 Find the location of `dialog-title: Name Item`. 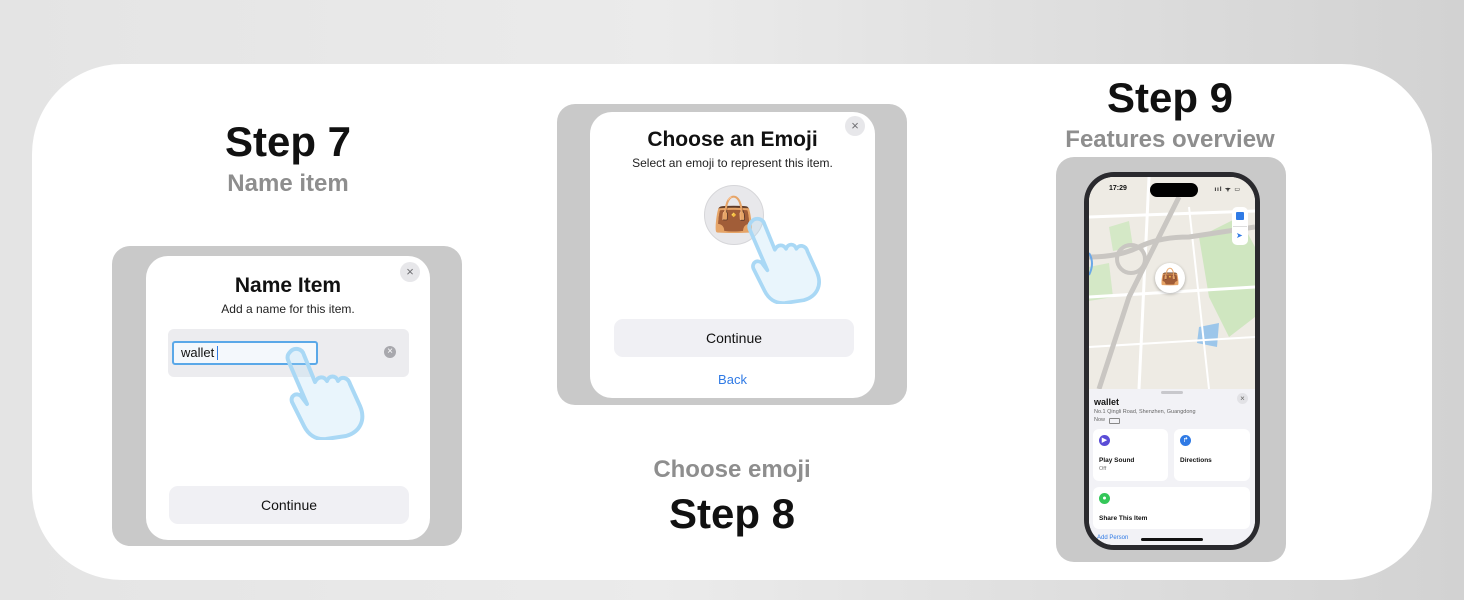

dialog-title: Name Item is located at coordinates (288, 285).